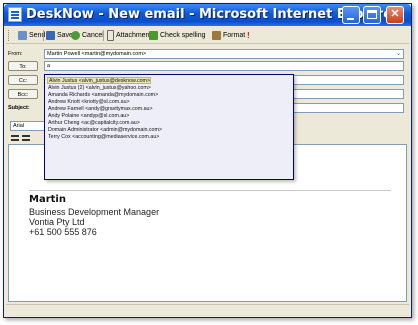 The image size is (418, 325). Describe the element at coordinates (75, 35) in the screenshot. I see `cancel-icon` at that location.